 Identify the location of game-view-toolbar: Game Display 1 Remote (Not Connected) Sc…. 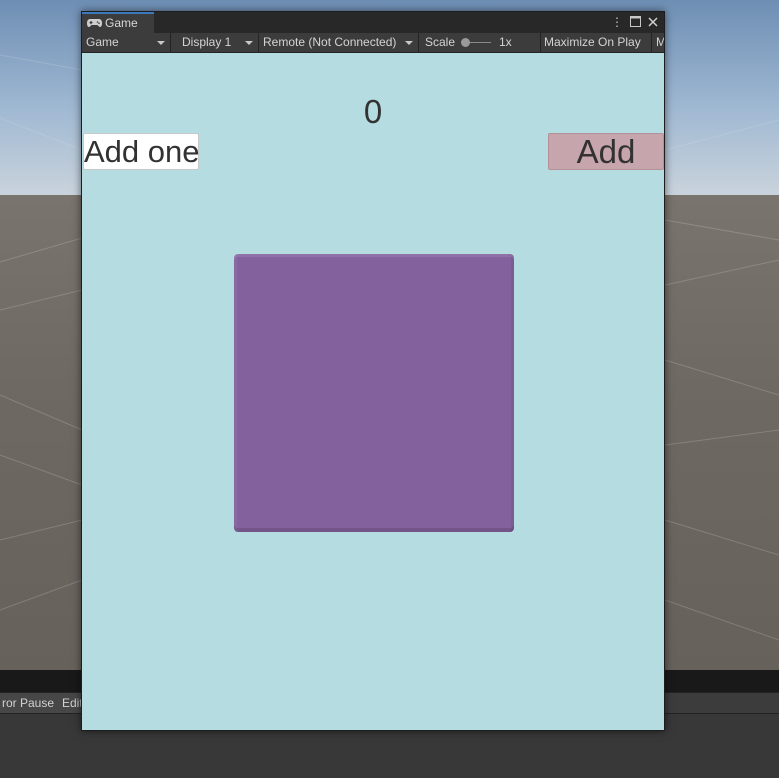
(373, 43).